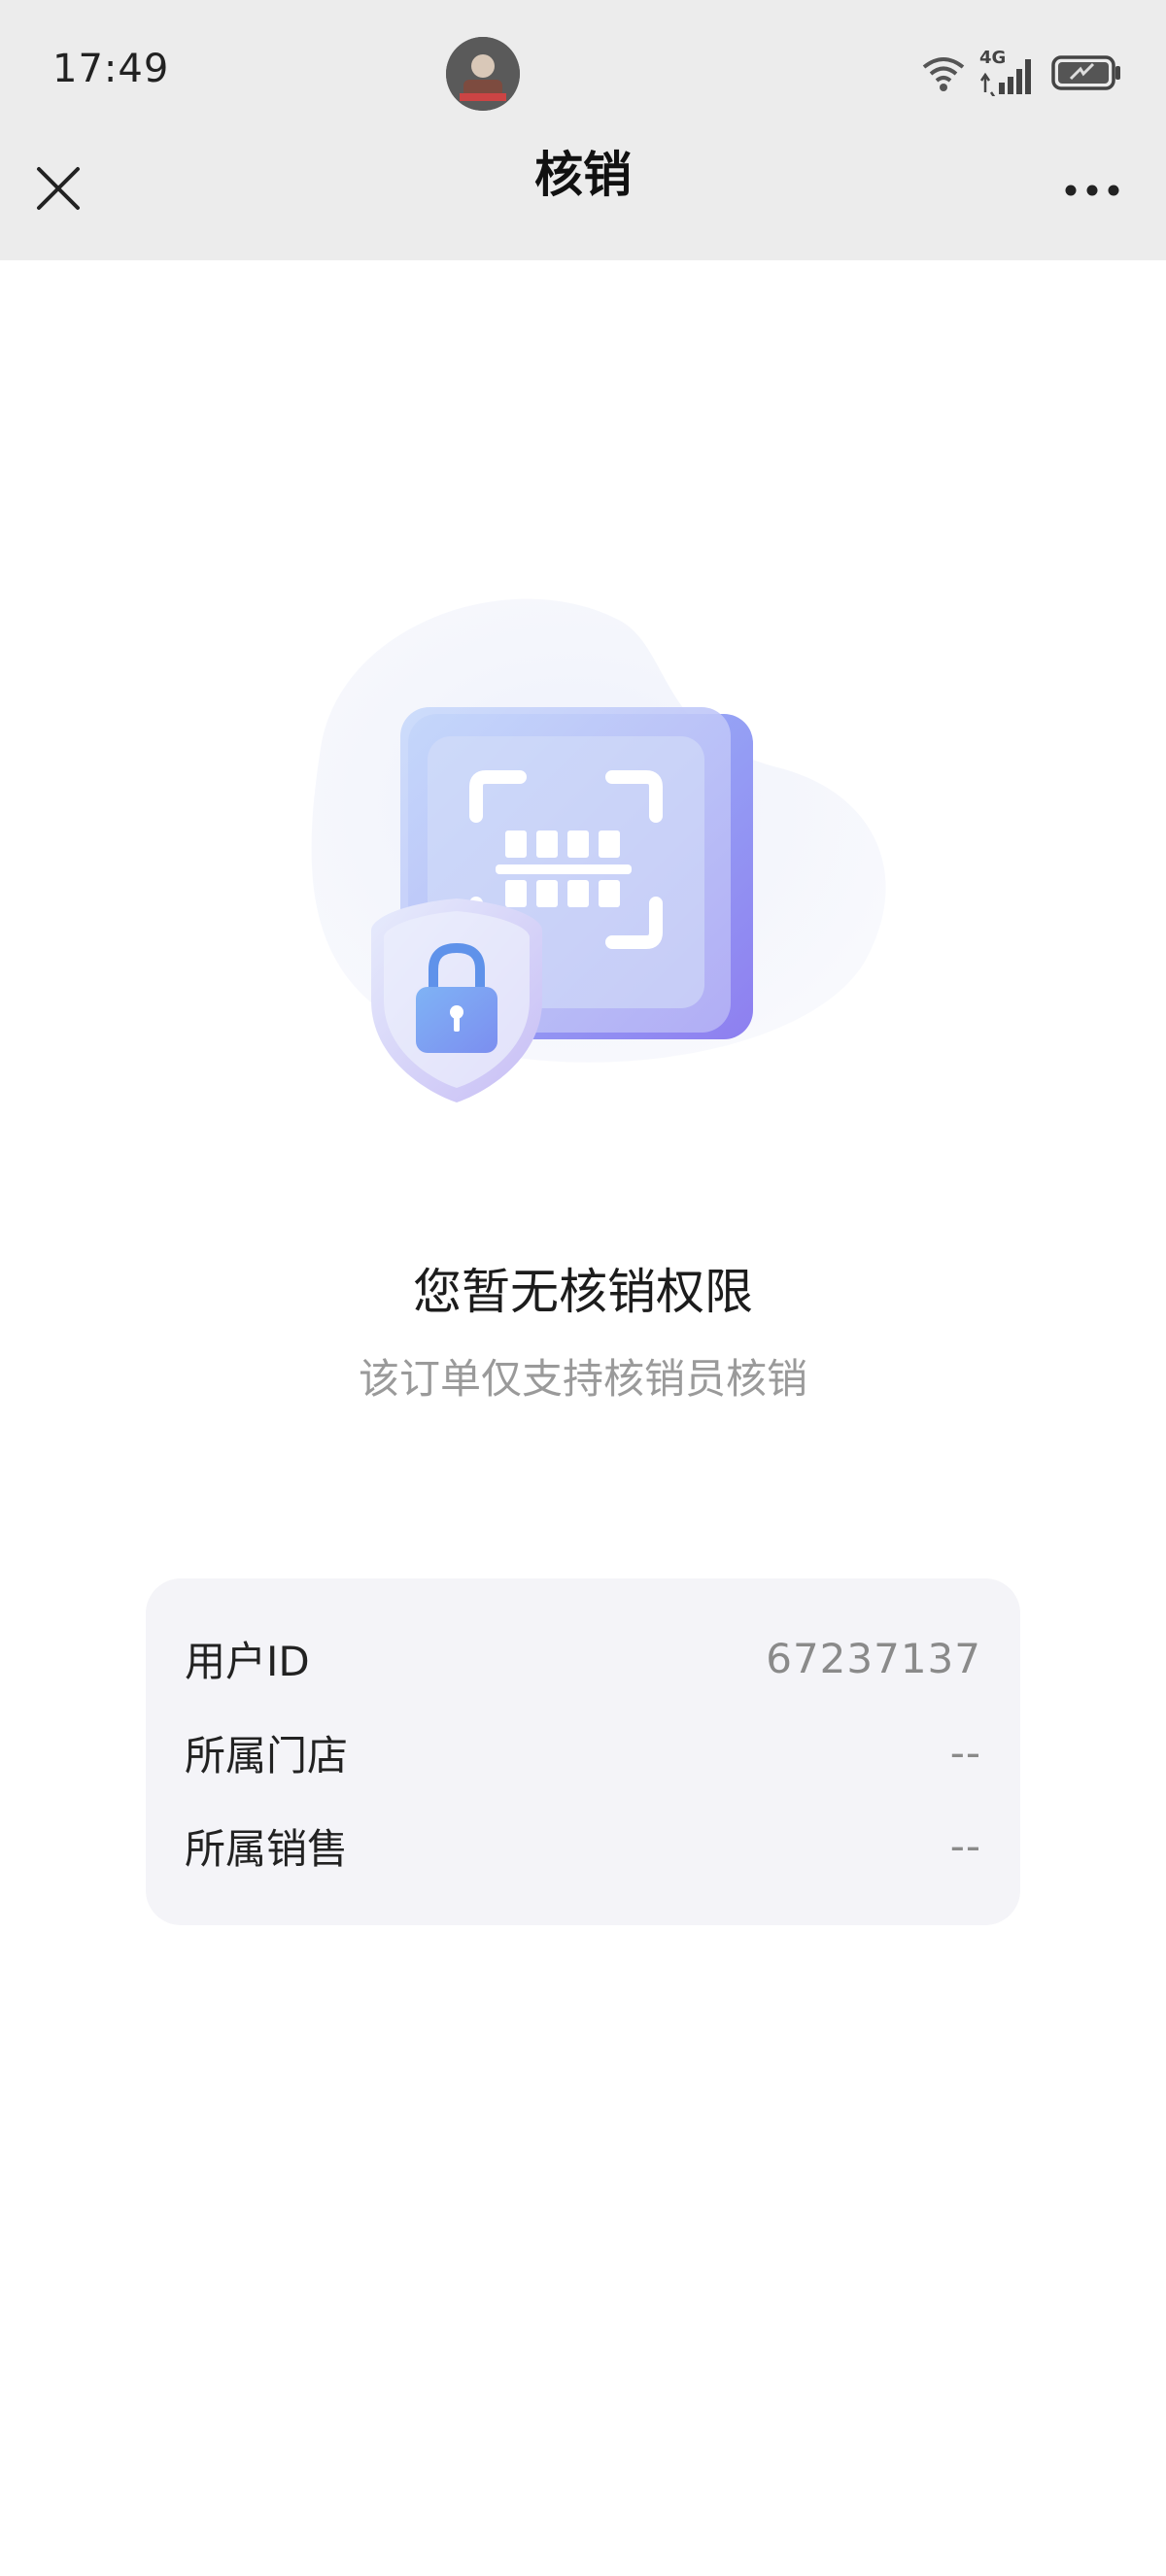  Describe the element at coordinates (943, 74) in the screenshot. I see `wifi-icon` at that location.